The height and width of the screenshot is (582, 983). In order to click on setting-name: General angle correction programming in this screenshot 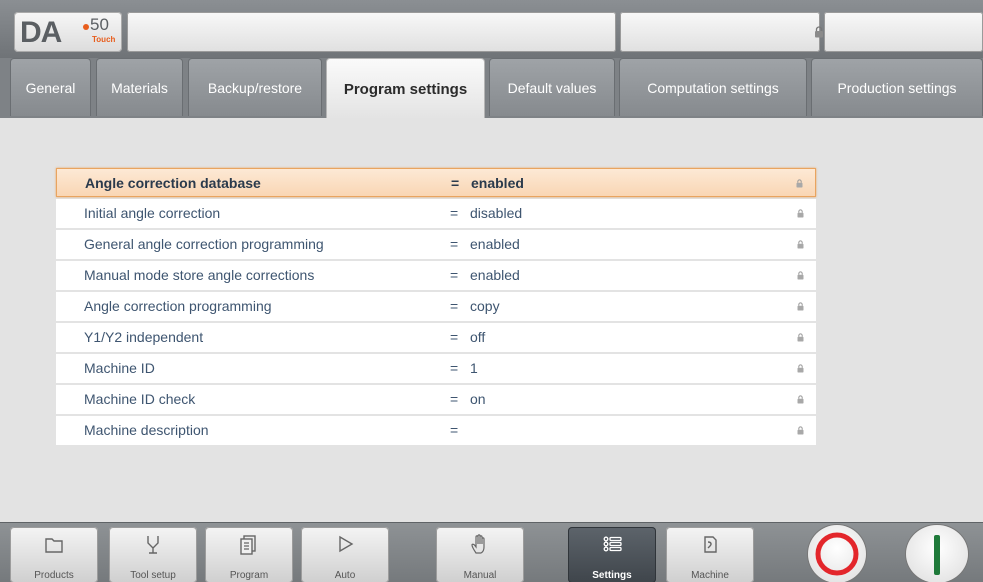, I will do `click(204, 244)`.